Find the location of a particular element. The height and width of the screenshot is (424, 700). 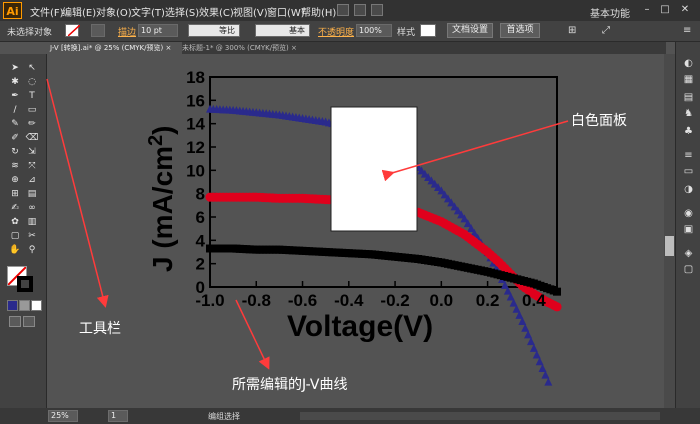

eyedropper-icon: ✍ is located at coordinates (15, 208).